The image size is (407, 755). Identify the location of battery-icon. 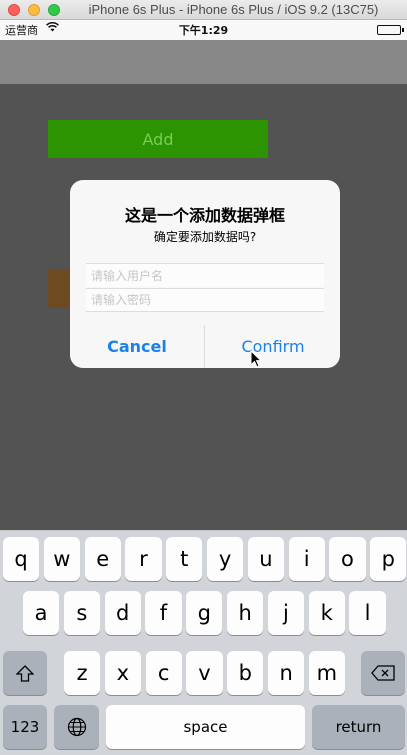
(390, 30).